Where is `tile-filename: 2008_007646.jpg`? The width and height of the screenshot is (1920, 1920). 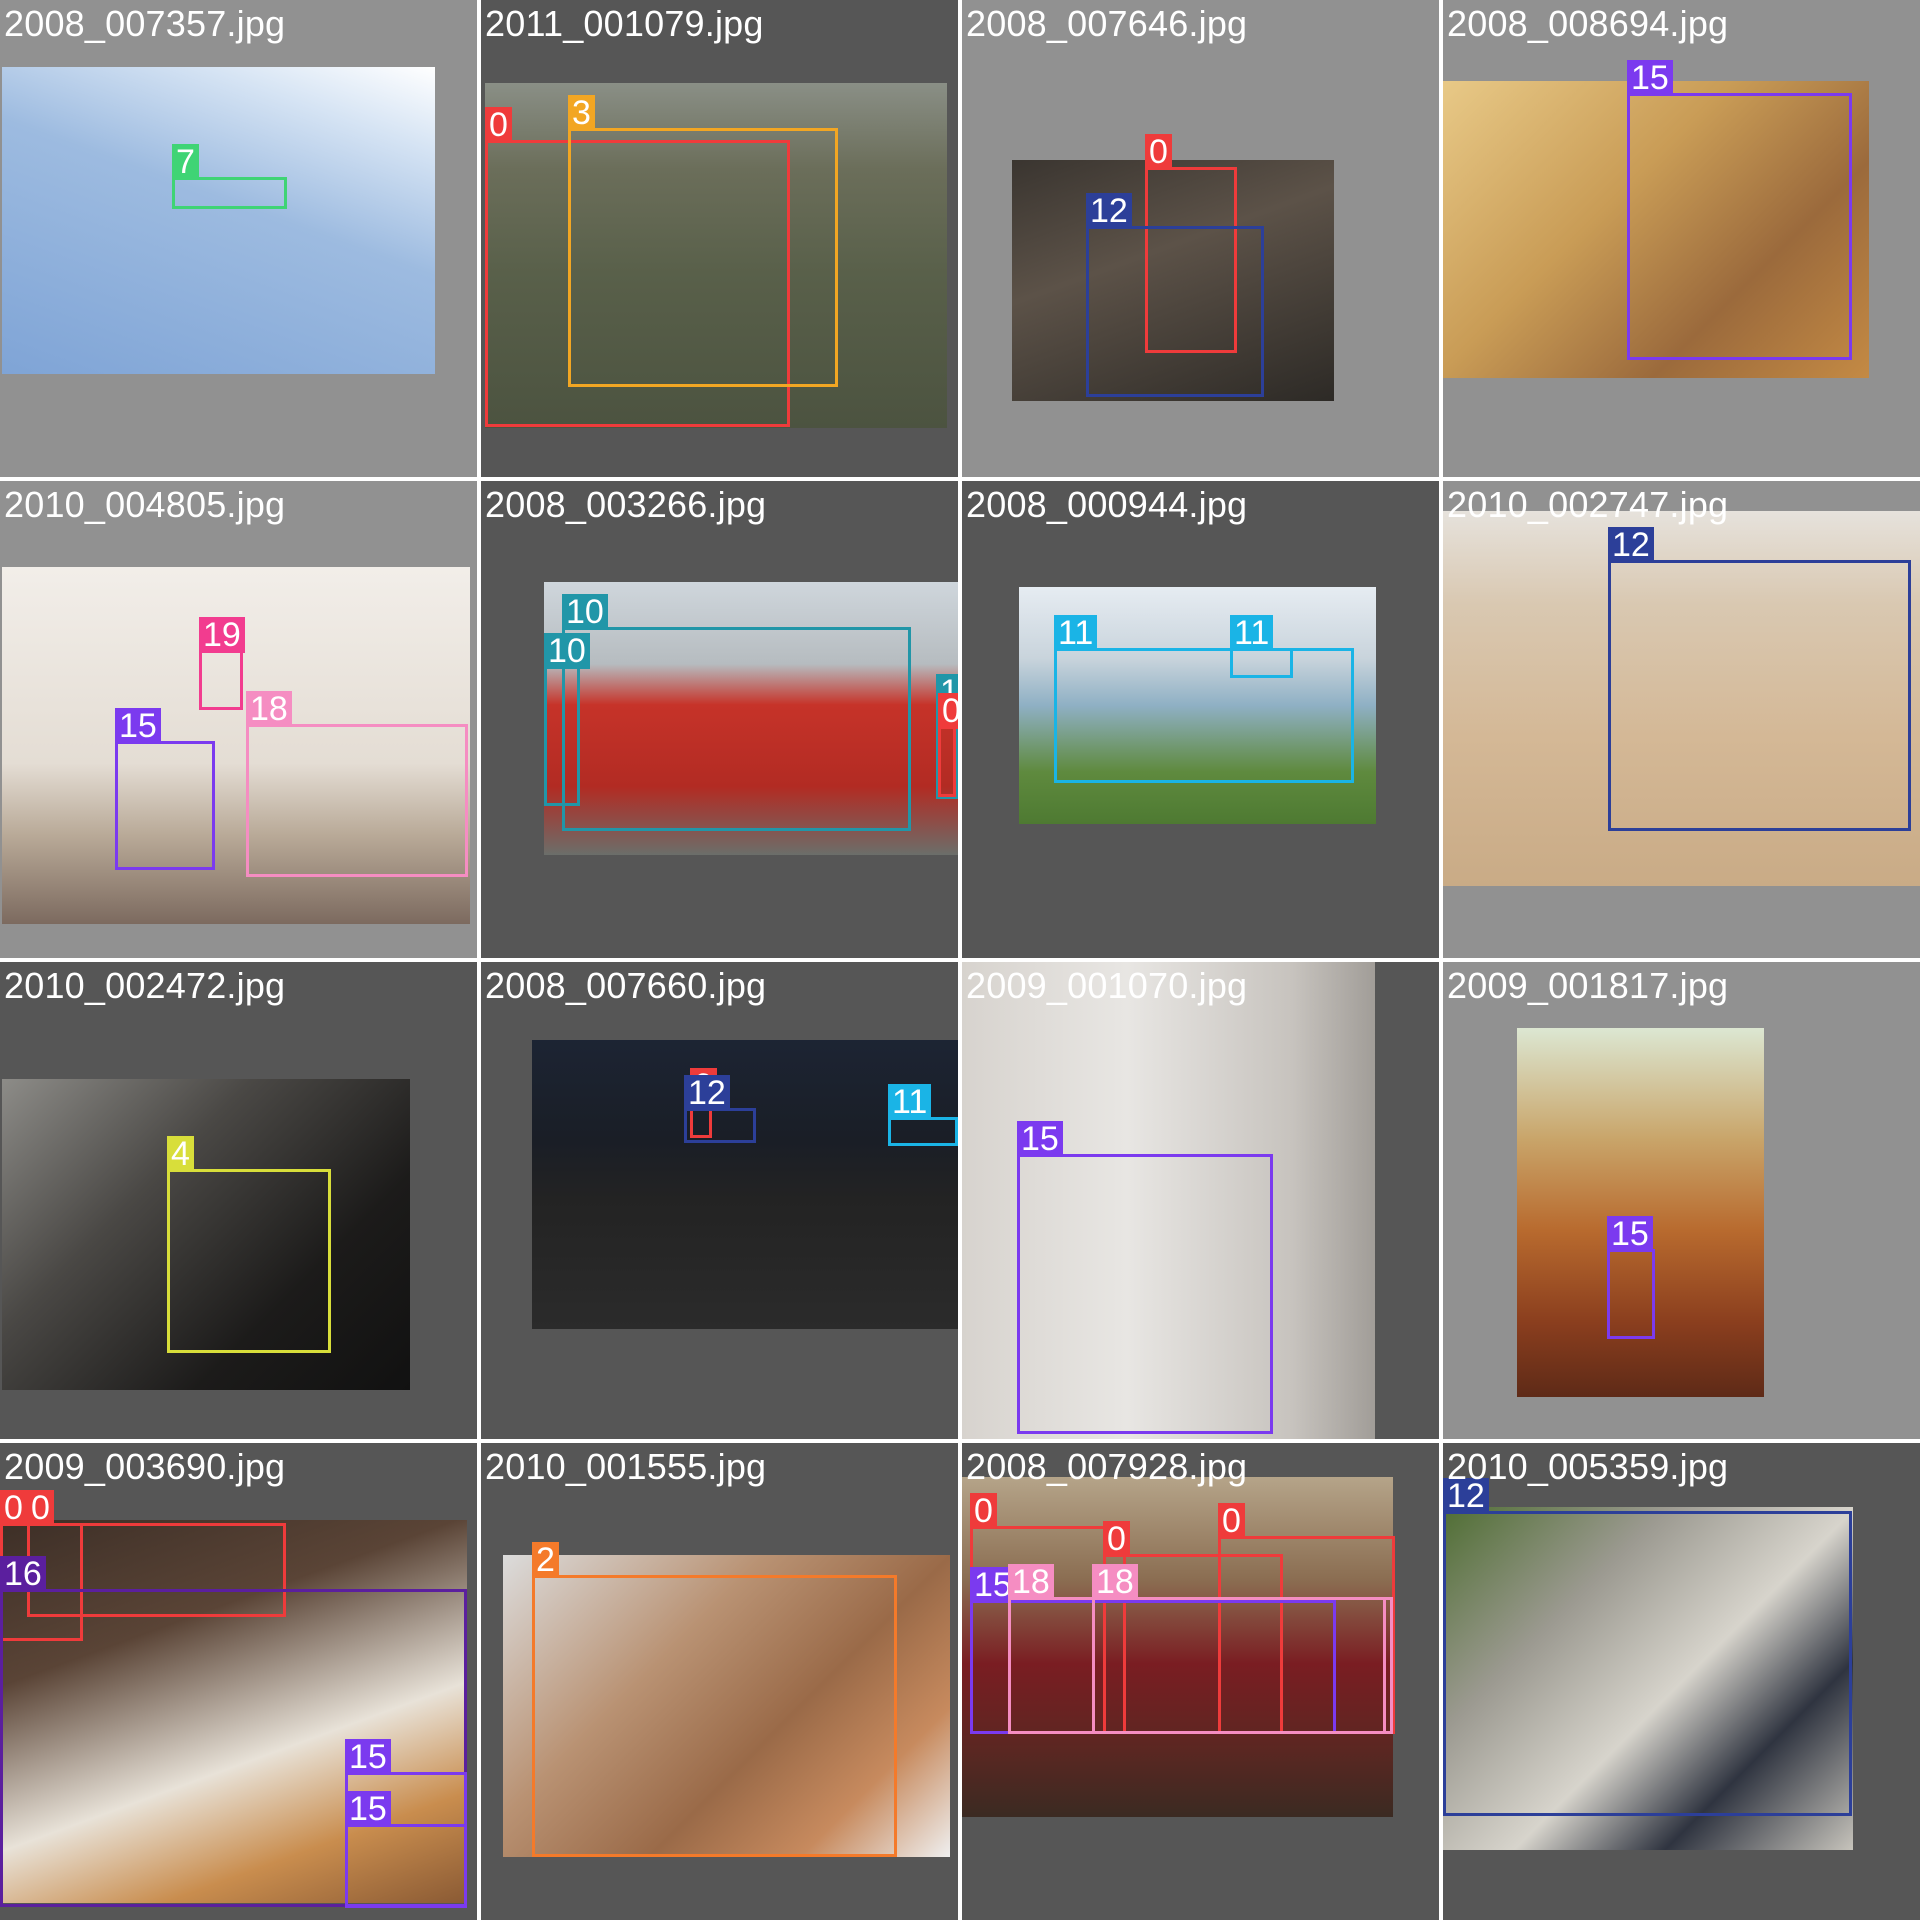
tile-filename: 2008_007646.jpg is located at coordinates (1107, 23).